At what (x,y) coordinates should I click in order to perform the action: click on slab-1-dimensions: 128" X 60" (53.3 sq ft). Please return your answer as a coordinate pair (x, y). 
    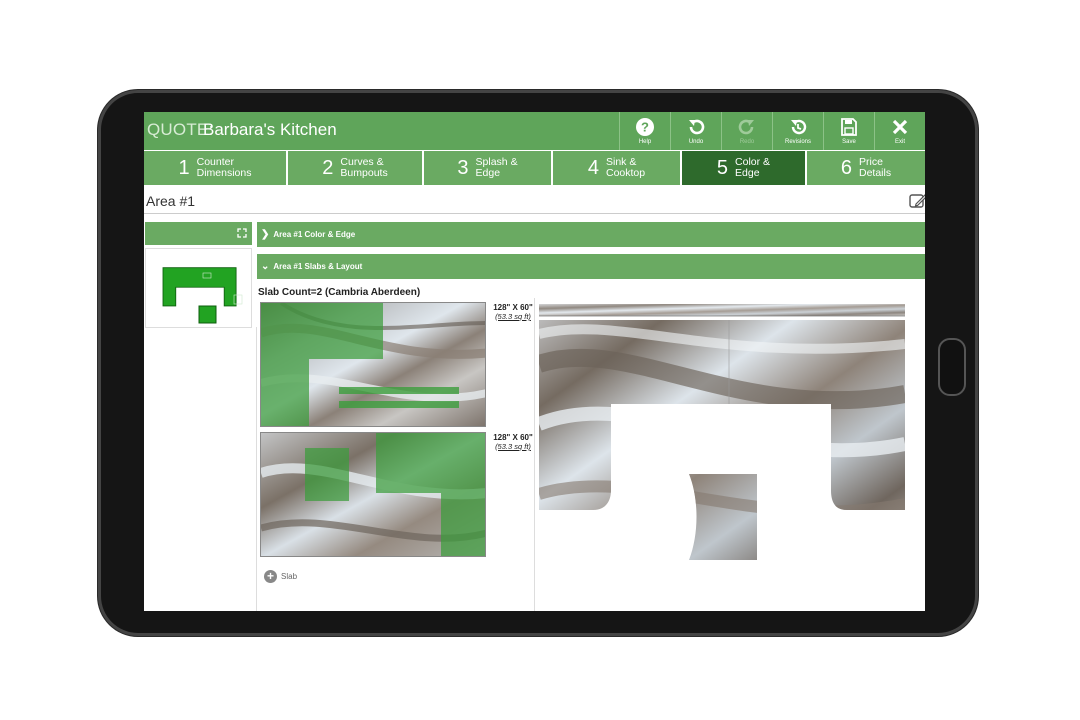
    Looking at the image, I should click on (513, 312).